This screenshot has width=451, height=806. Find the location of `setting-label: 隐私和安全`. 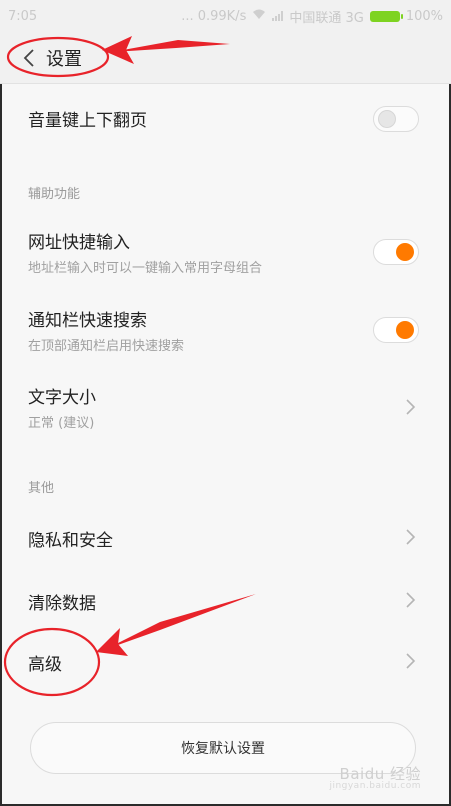

setting-label: 隐私和安全 is located at coordinates (70, 541).